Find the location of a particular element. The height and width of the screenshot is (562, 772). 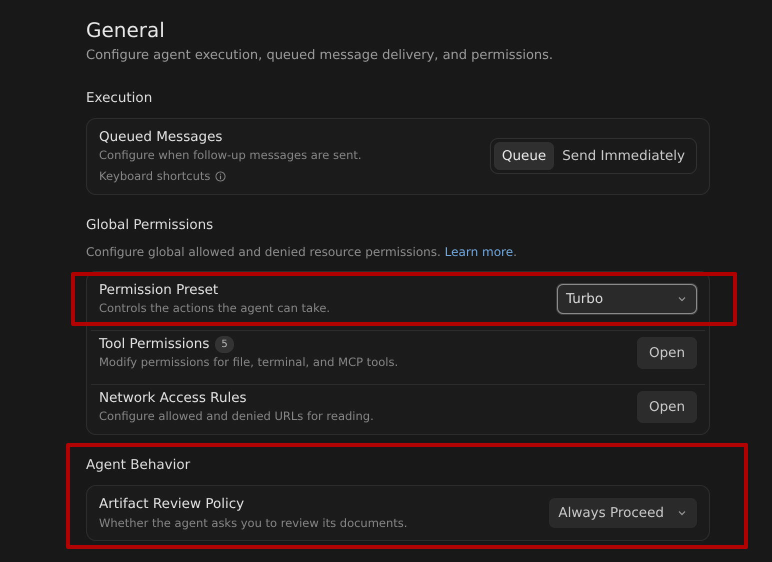

setting-description: Controls the actions the agent can take. is located at coordinates (214, 309).